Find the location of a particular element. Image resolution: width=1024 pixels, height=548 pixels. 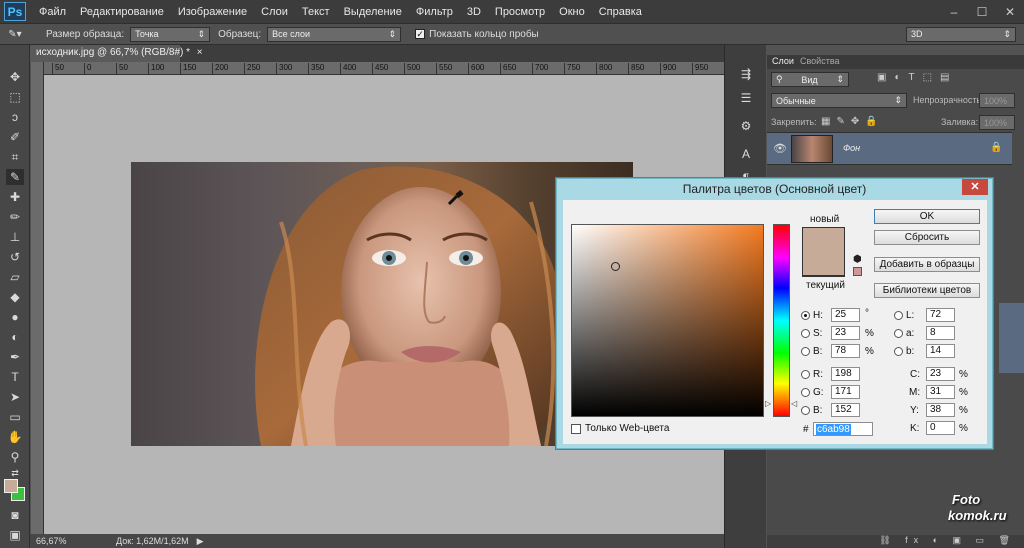

history-brush-tool-icon: ↺ is located at coordinates (15, 257).